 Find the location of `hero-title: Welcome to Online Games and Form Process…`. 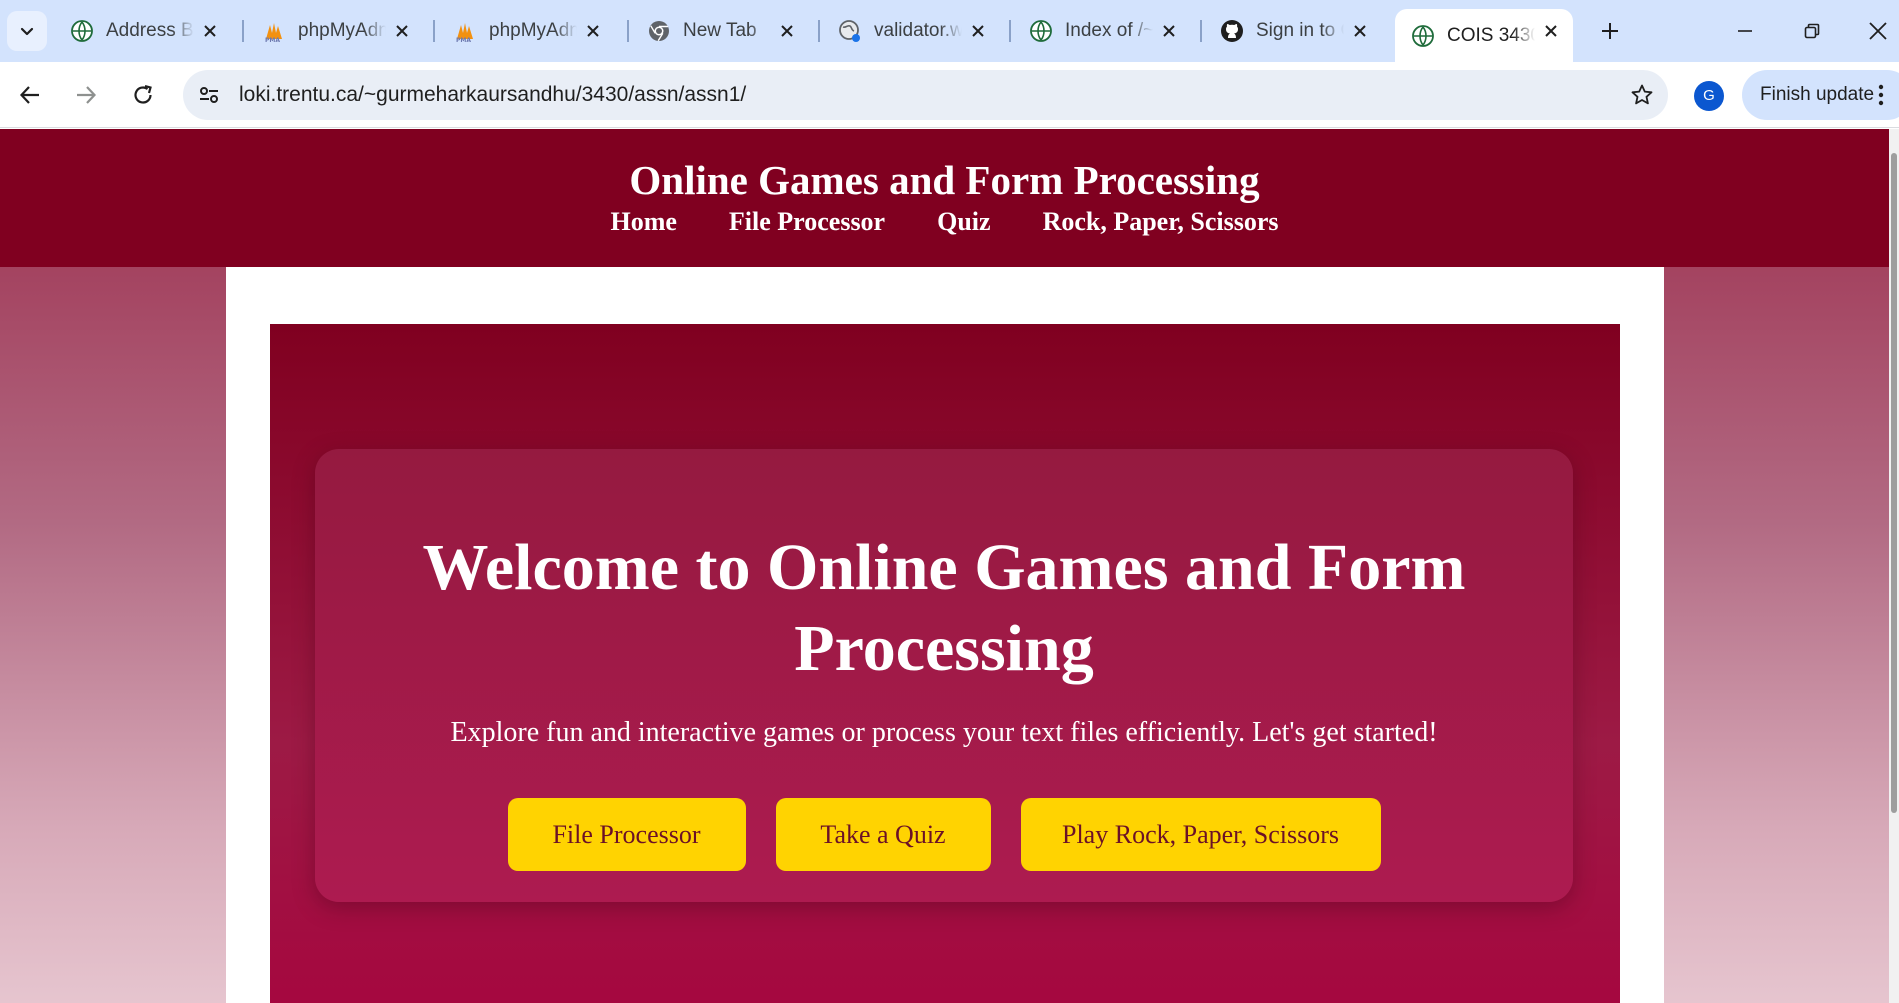

hero-title: Welcome to Online Games and Form Process… is located at coordinates (944, 608).